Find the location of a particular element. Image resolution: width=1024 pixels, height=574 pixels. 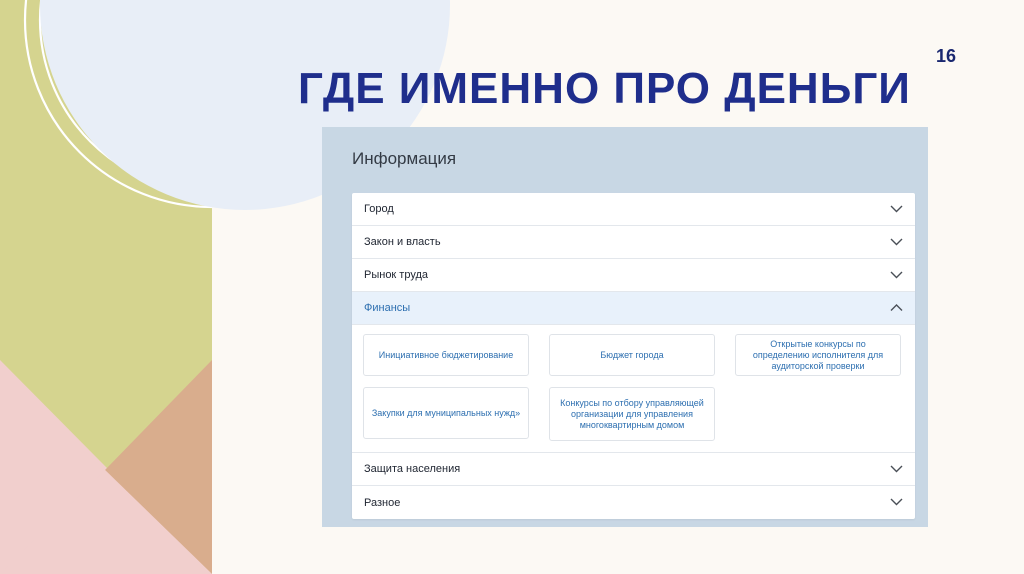

accordion-label: Город is located at coordinates (379, 209).